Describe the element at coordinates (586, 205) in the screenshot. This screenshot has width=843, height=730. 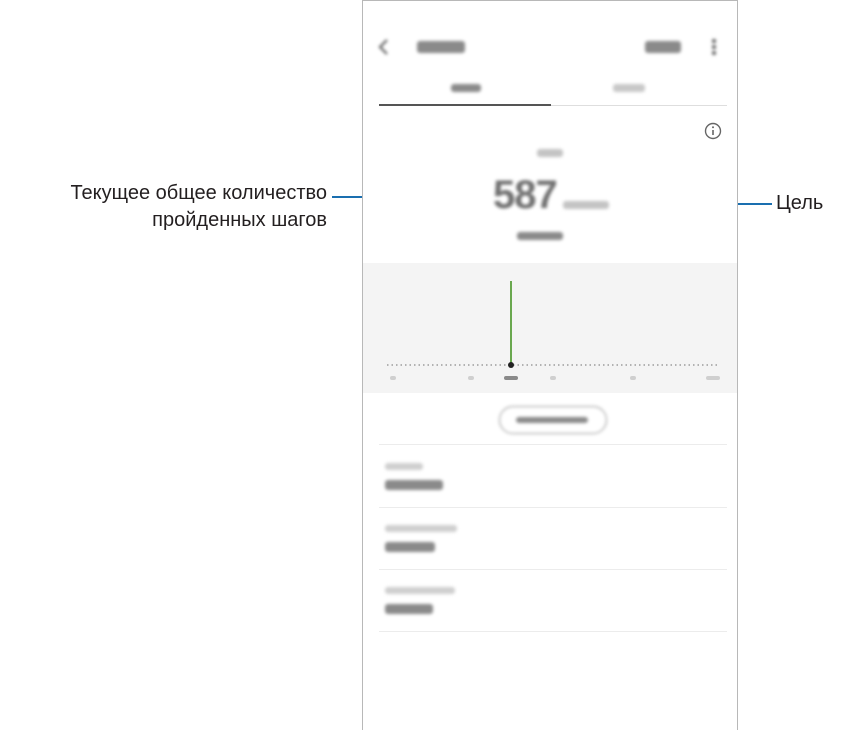
I see `goal-value` at that location.